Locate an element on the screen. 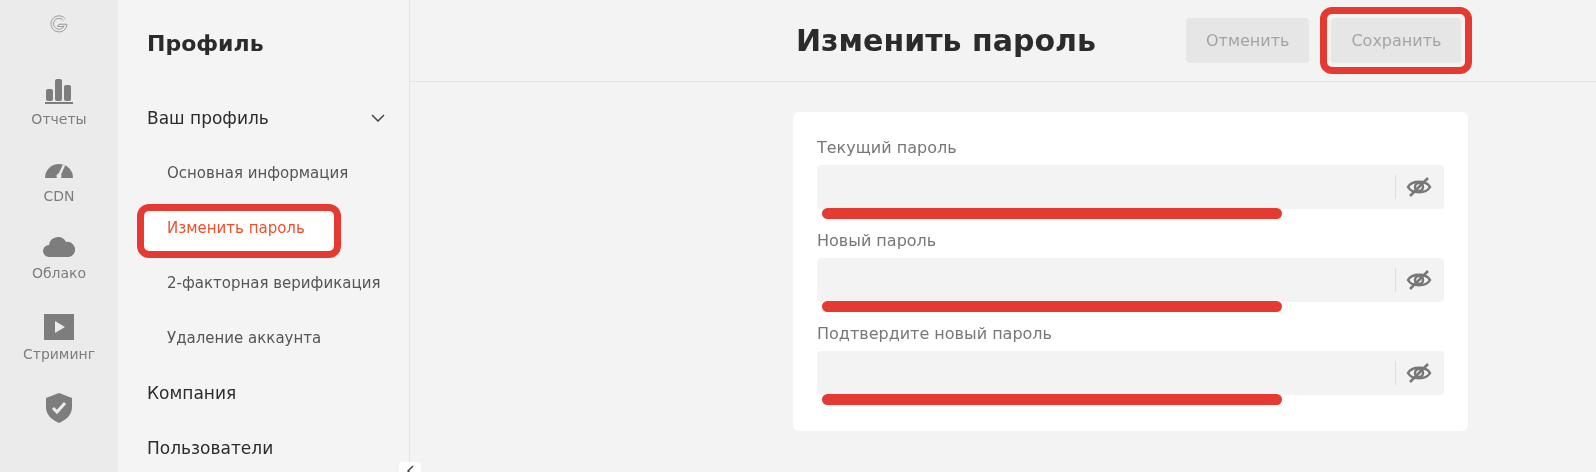 Image resolution: width=1596 pixels, height=472 pixels. rail-label: Отчеты is located at coordinates (59, 119).